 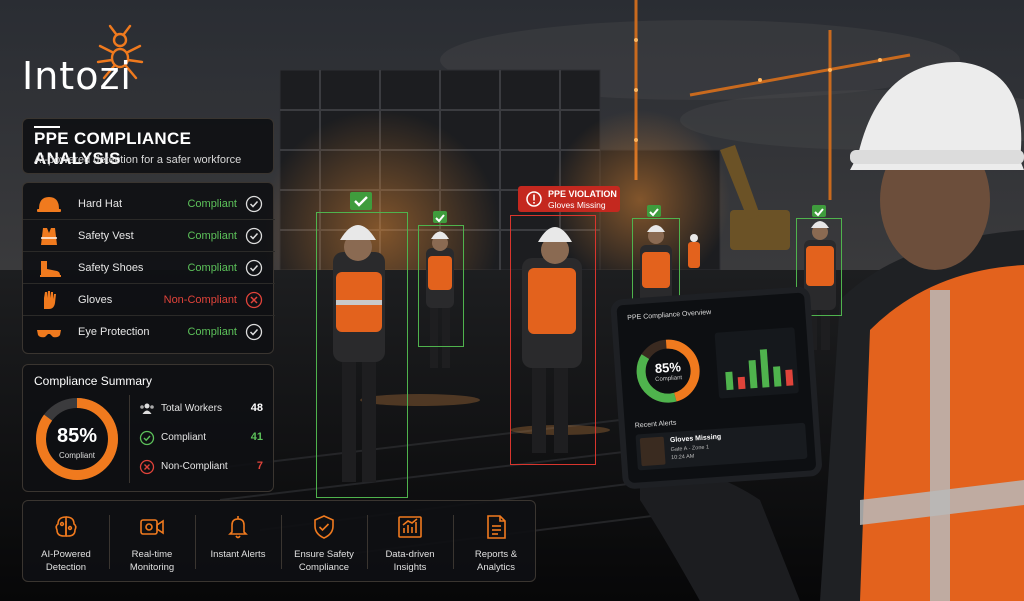 I want to click on ppe-name: Eye Protection, so click(x=114, y=332).